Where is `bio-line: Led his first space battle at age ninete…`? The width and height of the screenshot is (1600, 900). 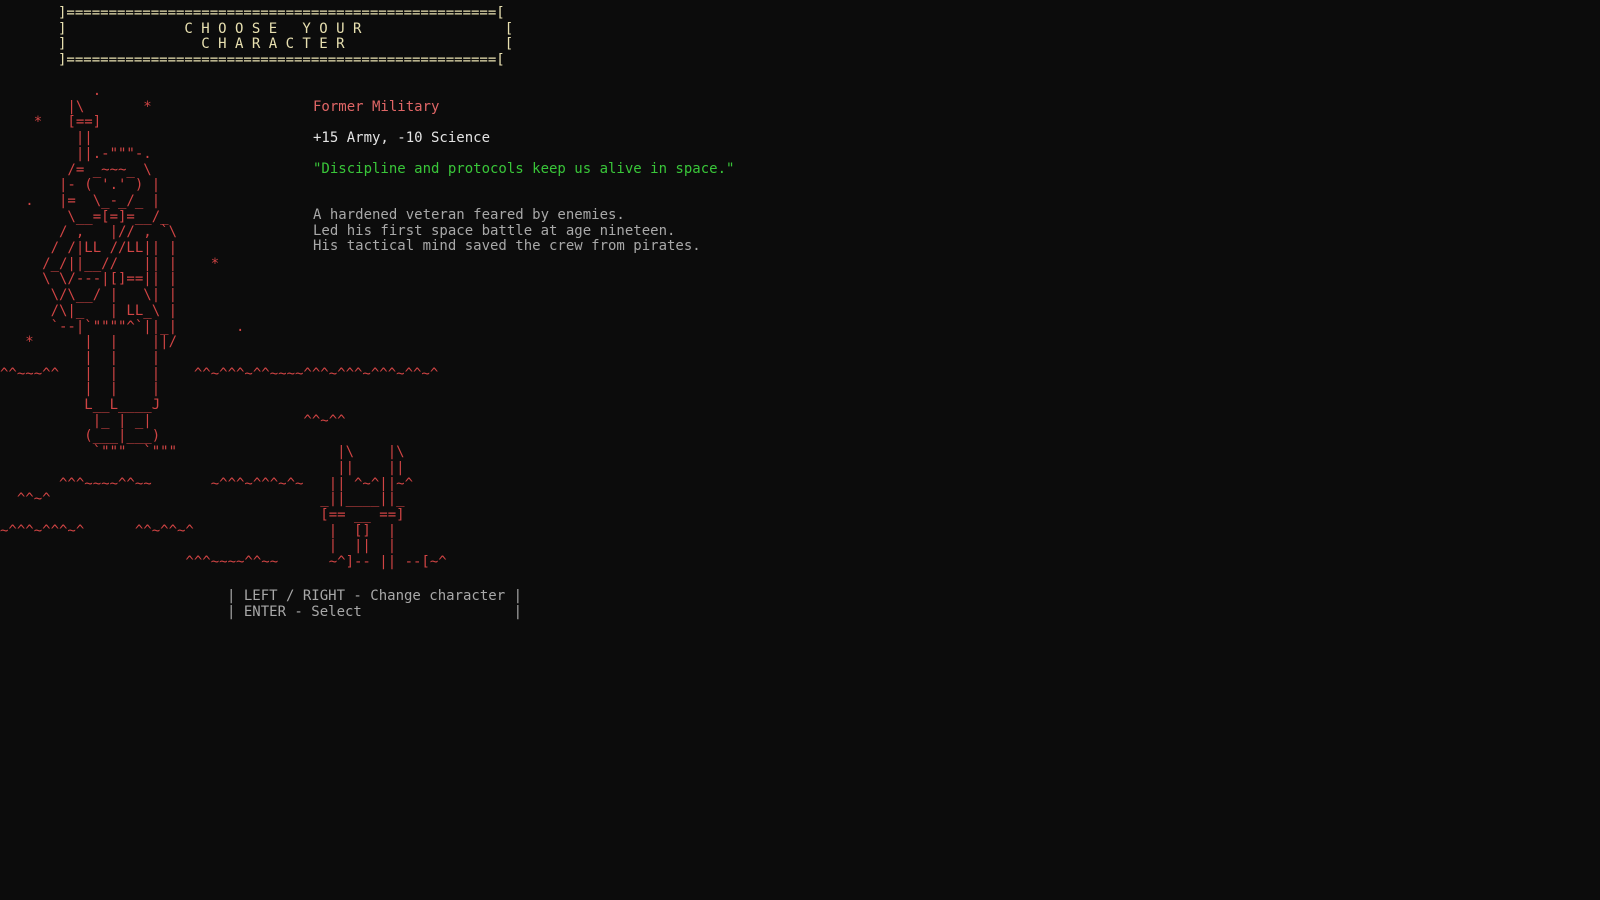 bio-line: Led his first space battle at age ninete… is located at coordinates (494, 230).